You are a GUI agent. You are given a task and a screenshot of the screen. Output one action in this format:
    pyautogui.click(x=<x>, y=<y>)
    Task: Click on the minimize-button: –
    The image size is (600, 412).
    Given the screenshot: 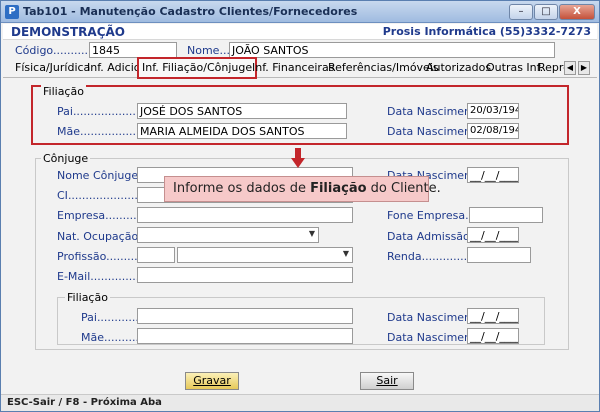 What is the action you would take?
    pyautogui.click(x=521, y=12)
    